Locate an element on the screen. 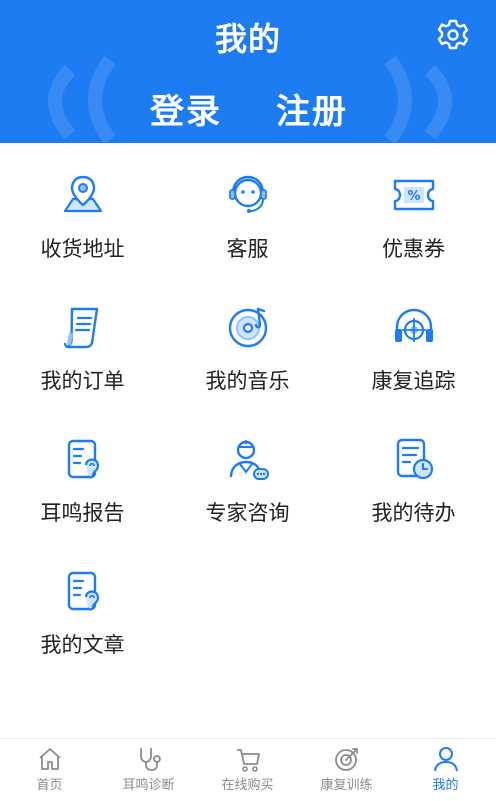 The image size is (496, 801). menu-item-label: 我的待办 is located at coordinates (413, 513).